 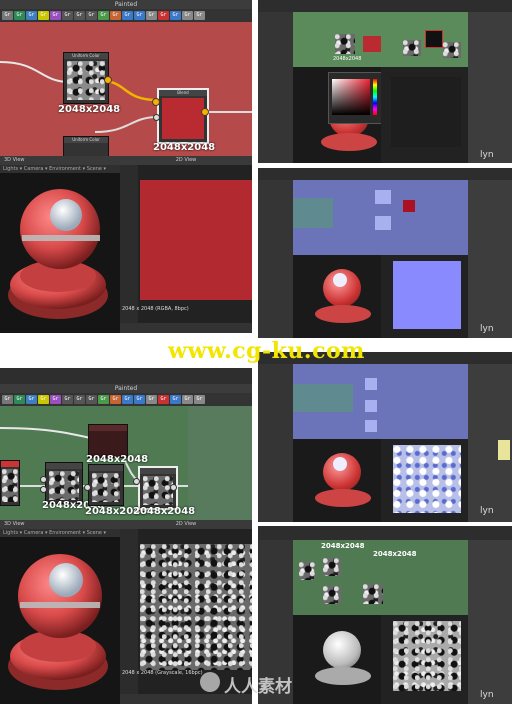 What do you see at coordinates (375, 97) in the screenshot?
I see `hue-slider` at bounding box center [375, 97].